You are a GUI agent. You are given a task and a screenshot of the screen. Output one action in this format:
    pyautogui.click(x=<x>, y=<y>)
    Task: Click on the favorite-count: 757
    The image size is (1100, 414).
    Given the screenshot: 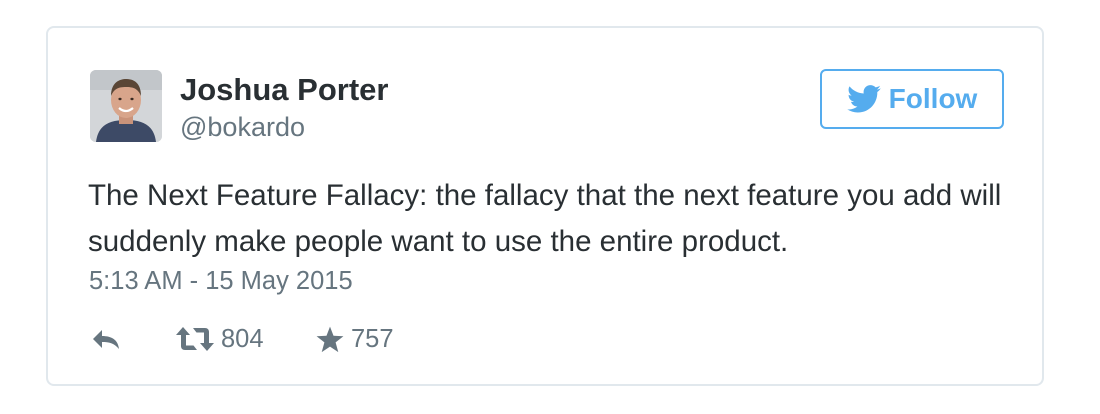 What is the action you would take?
    pyautogui.click(x=372, y=339)
    